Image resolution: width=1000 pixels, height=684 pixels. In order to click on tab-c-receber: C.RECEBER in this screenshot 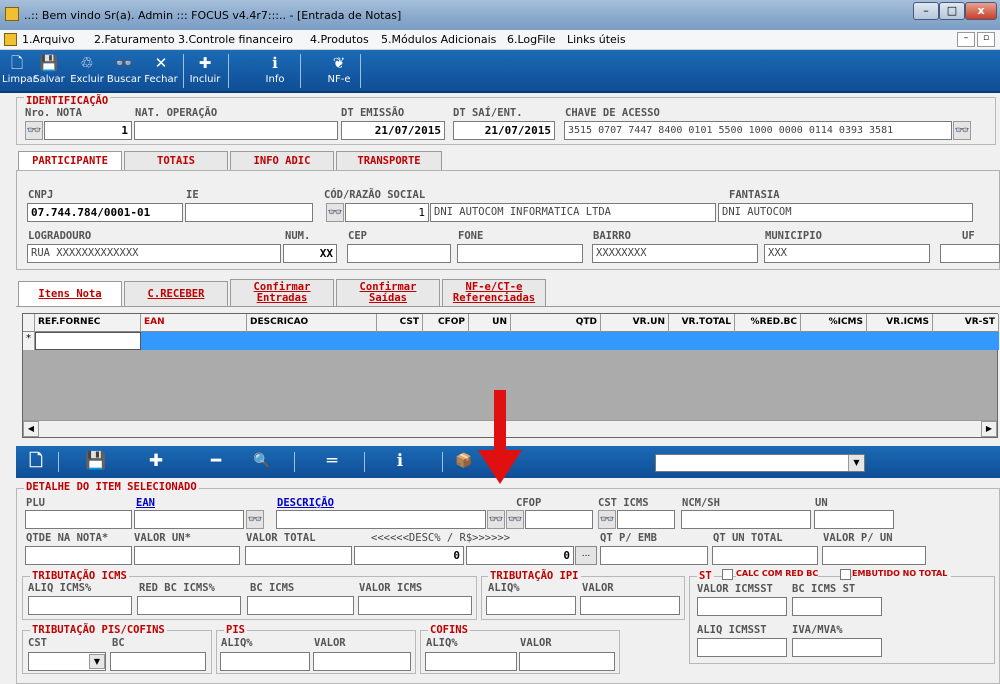, I will do `click(176, 293)`.